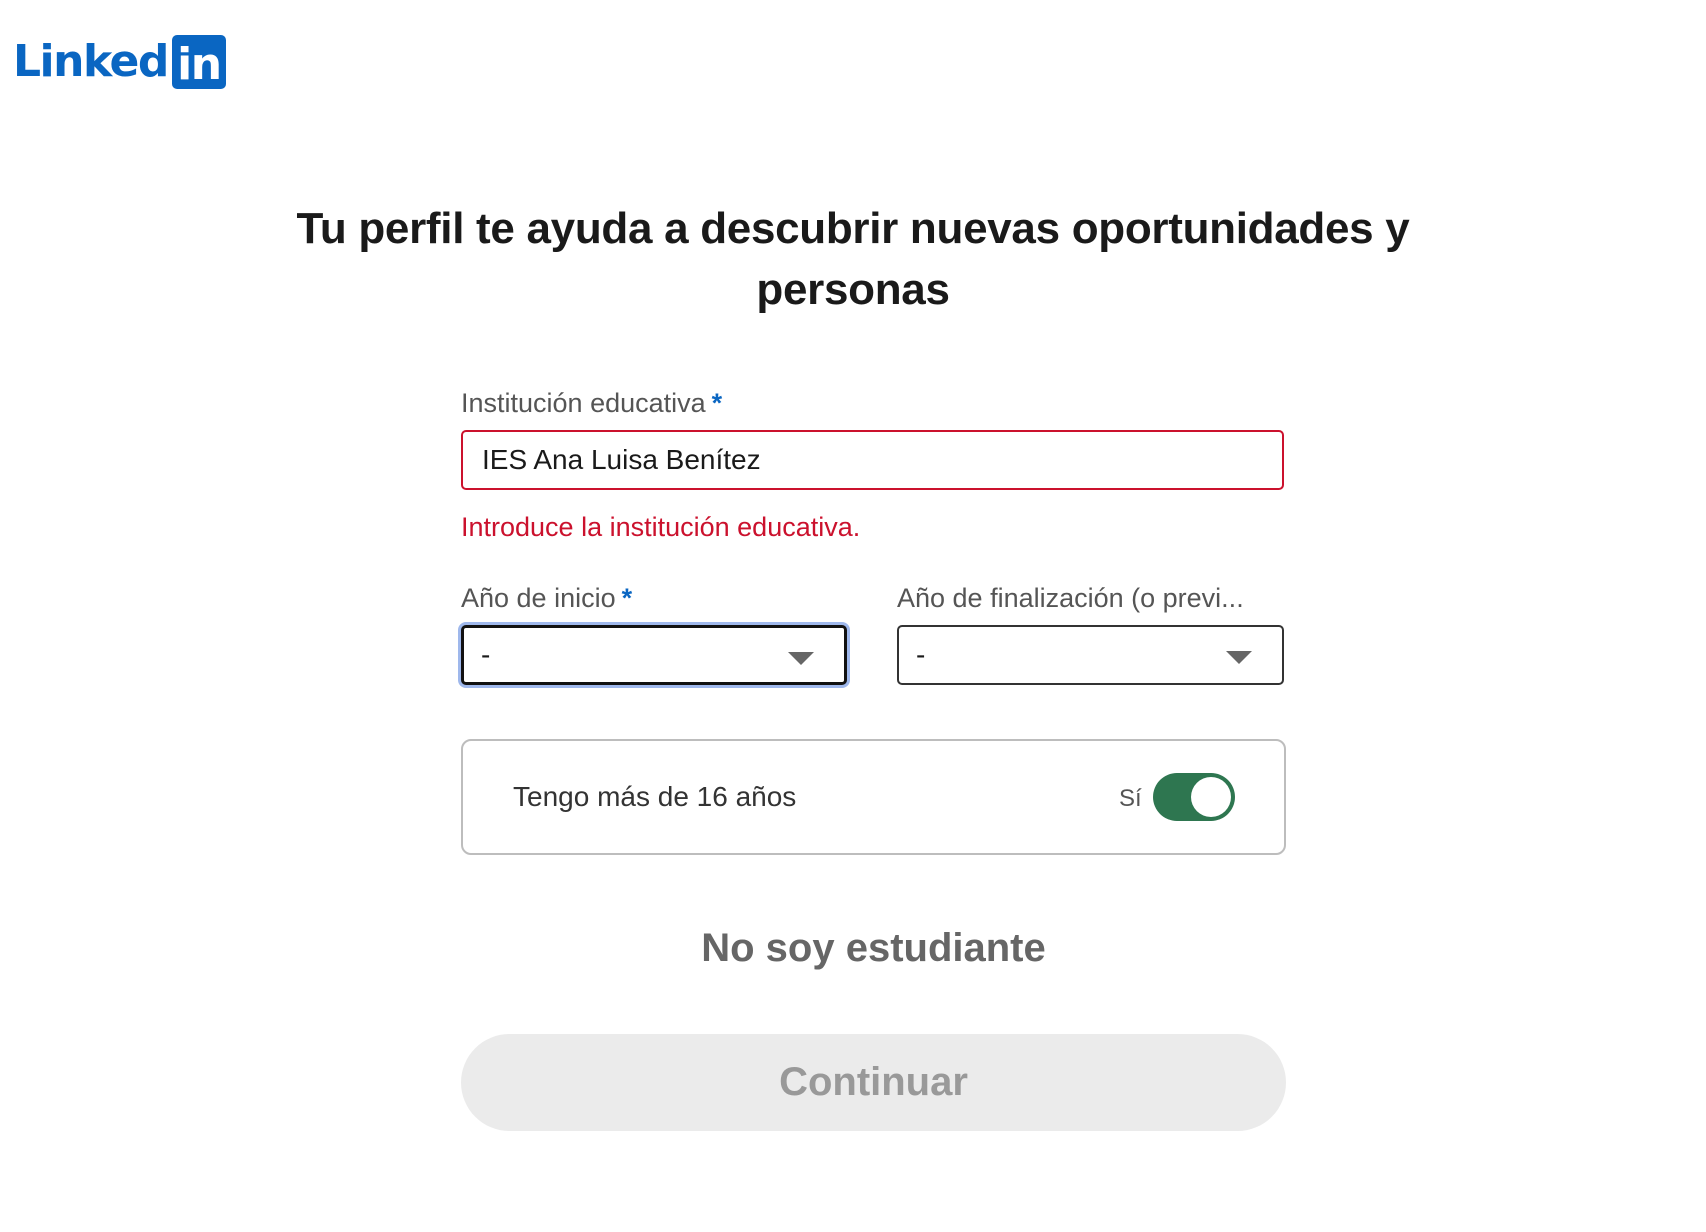 The height and width of the screenshot is (1232, 1706). Describe the element at coordinates (198, 62) in the screenshot. I see `logo-in-box: in` at that location.